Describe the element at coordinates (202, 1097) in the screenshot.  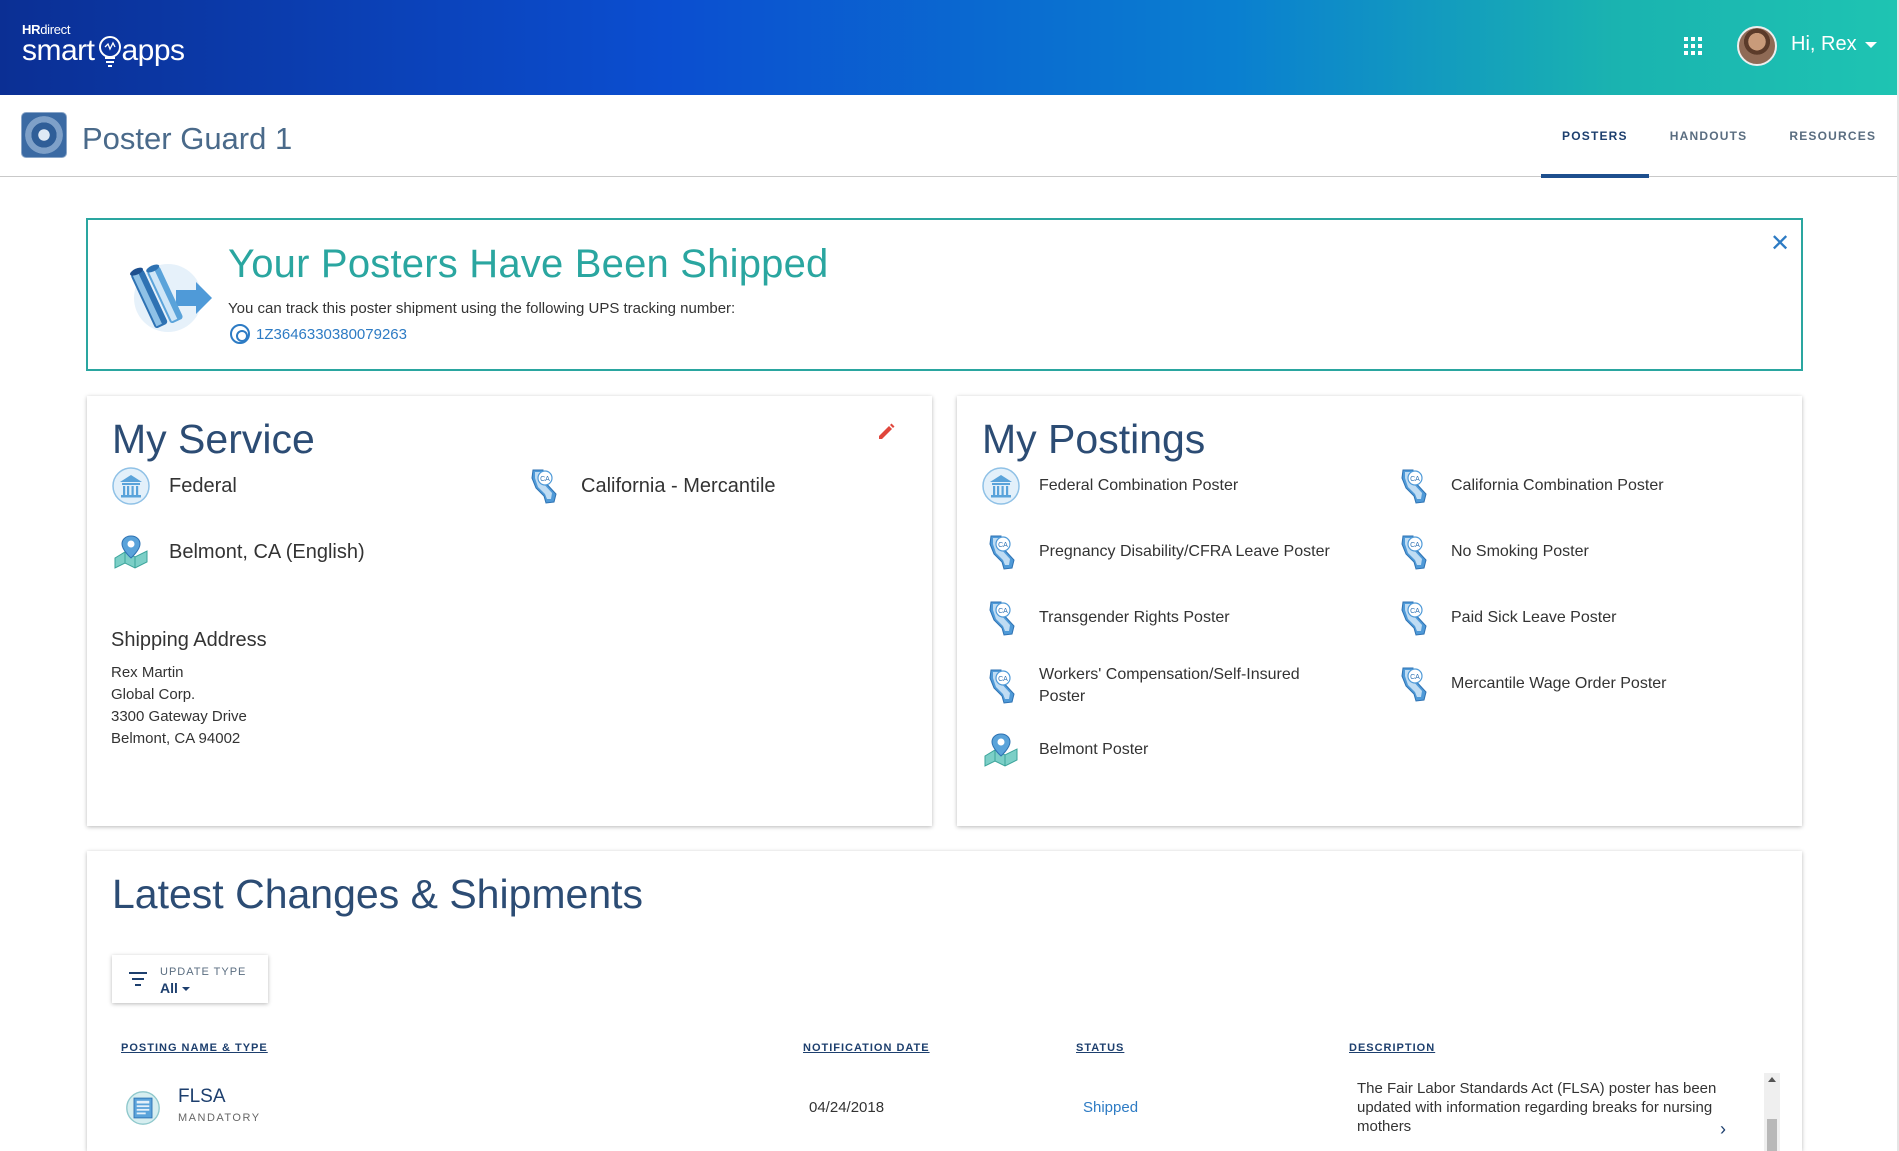
I see `posting-name: FLSA` at that location.